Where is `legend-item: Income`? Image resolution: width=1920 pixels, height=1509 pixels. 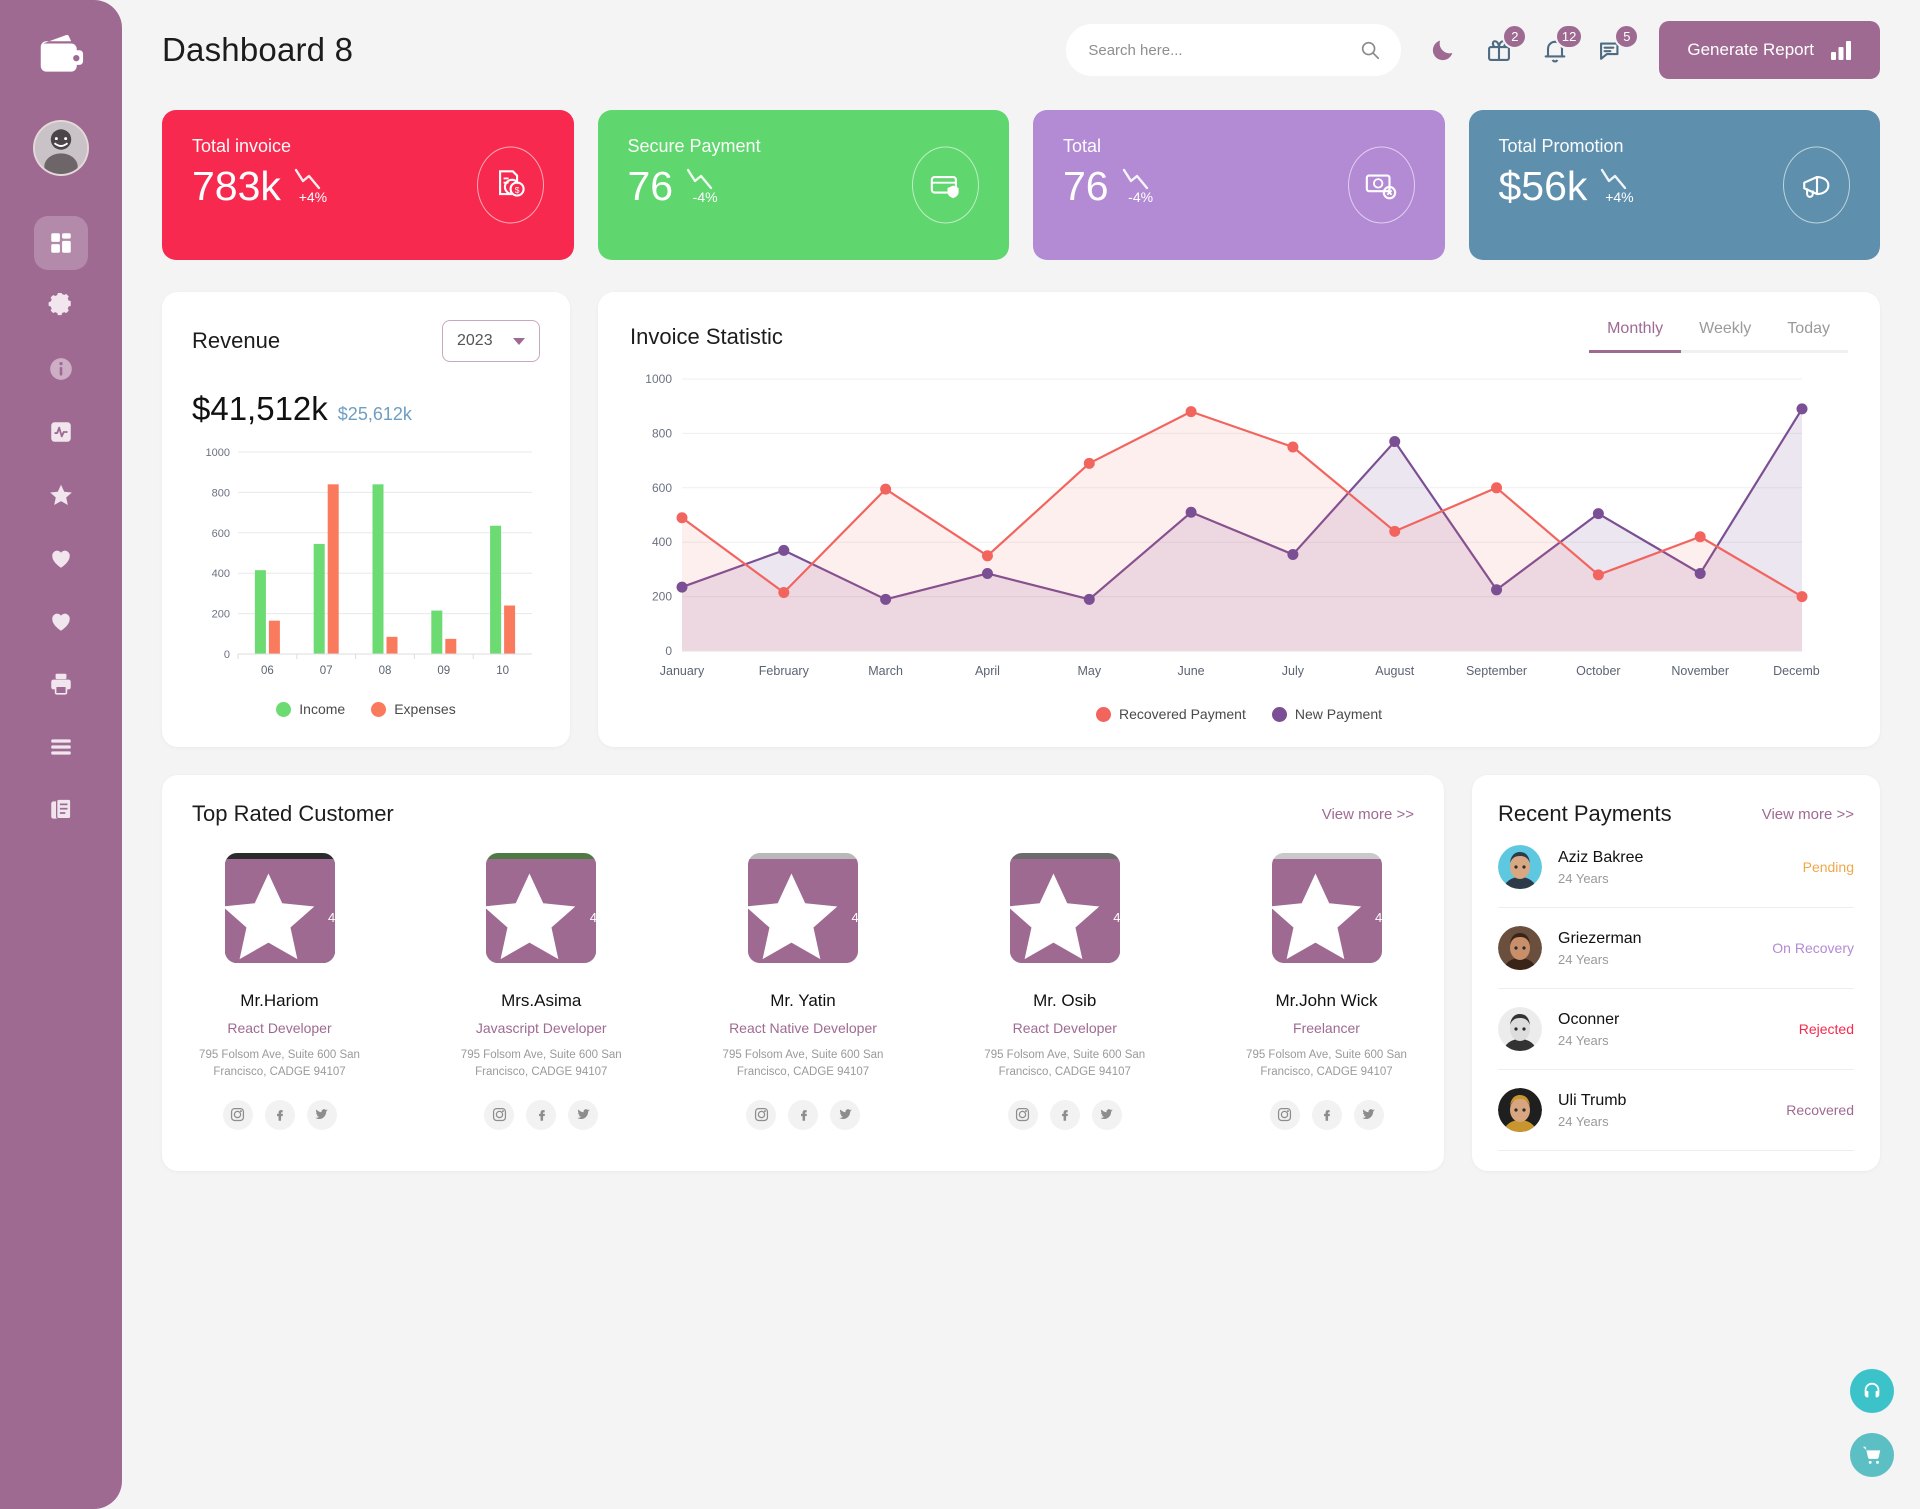 legend-item: Income is located at coordinates (310, 709).